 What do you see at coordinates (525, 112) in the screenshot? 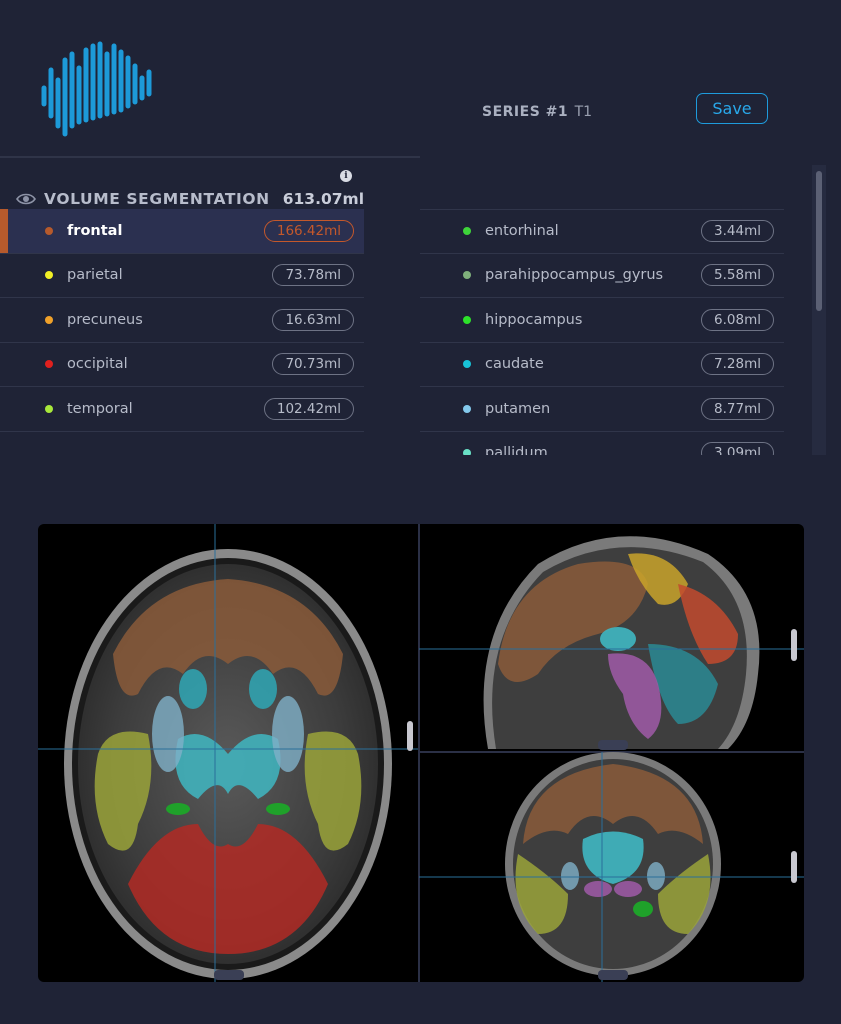
I see `series-number: SERIES #1` at bounding box center [525, 112].